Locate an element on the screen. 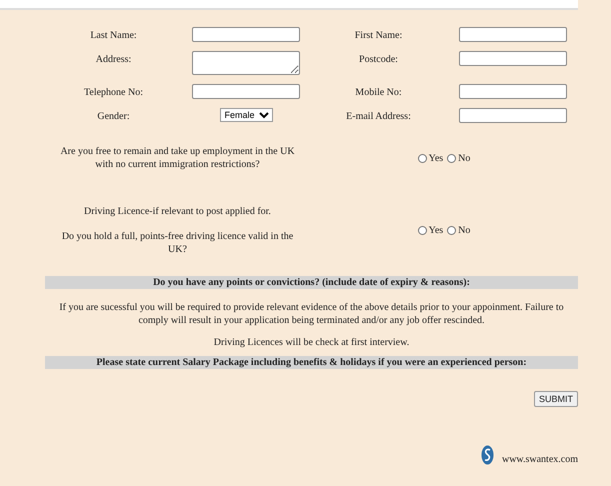 This screenshot has width=611, height=486. question-text: Driving Licence-if relevant to post applied for. is located at coordinates (177, 211).